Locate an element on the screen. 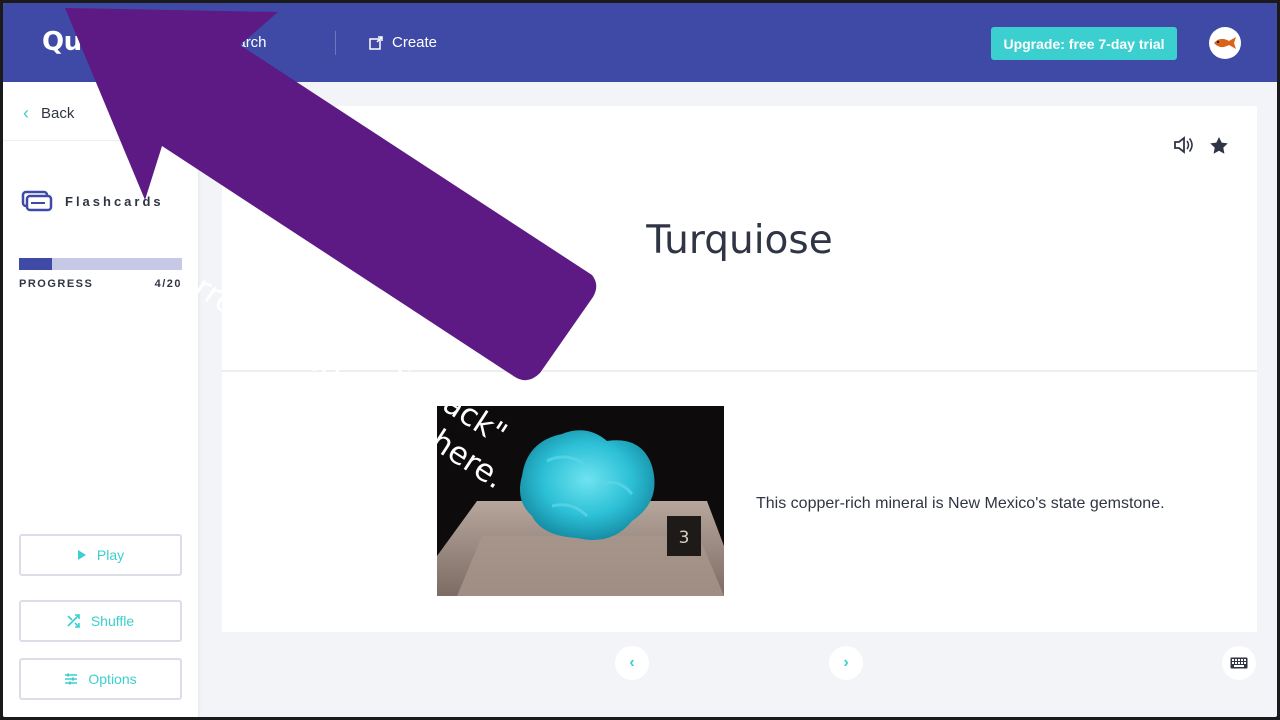 This screenshot has width=1280, height=720. flashcards-icon is located at coordinates (37, 201).